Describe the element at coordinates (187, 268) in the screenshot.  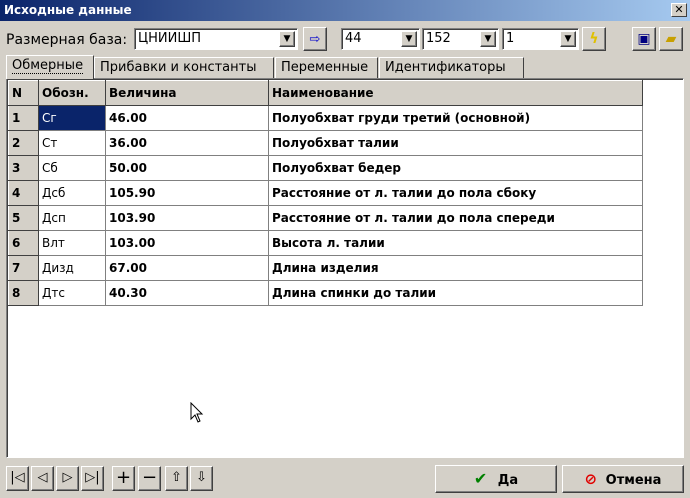
I see `row-value: 67.00` at that location.